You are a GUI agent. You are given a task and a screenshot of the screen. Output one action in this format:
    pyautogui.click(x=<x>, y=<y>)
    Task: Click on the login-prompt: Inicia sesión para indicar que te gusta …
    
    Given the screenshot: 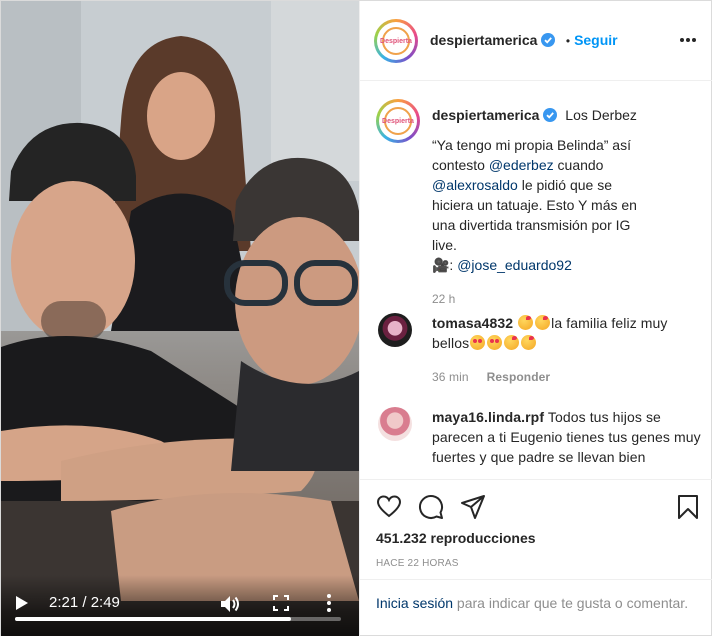 What is the action you would take?
    pyautogui.click(x=536, y=607)
    